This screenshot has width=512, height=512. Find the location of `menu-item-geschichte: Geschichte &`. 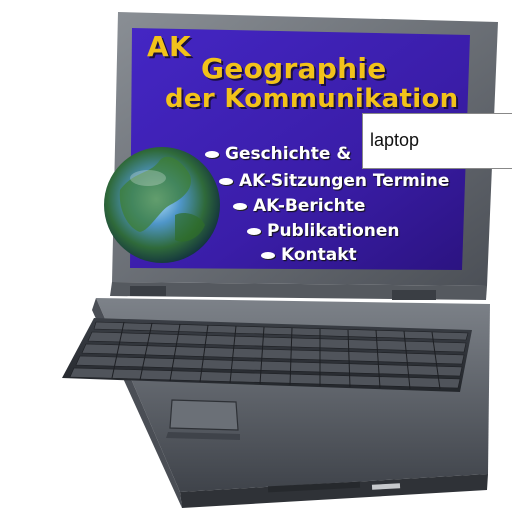

menu-item-geschichte: Geschichte & is located at coordinates (278, 154).